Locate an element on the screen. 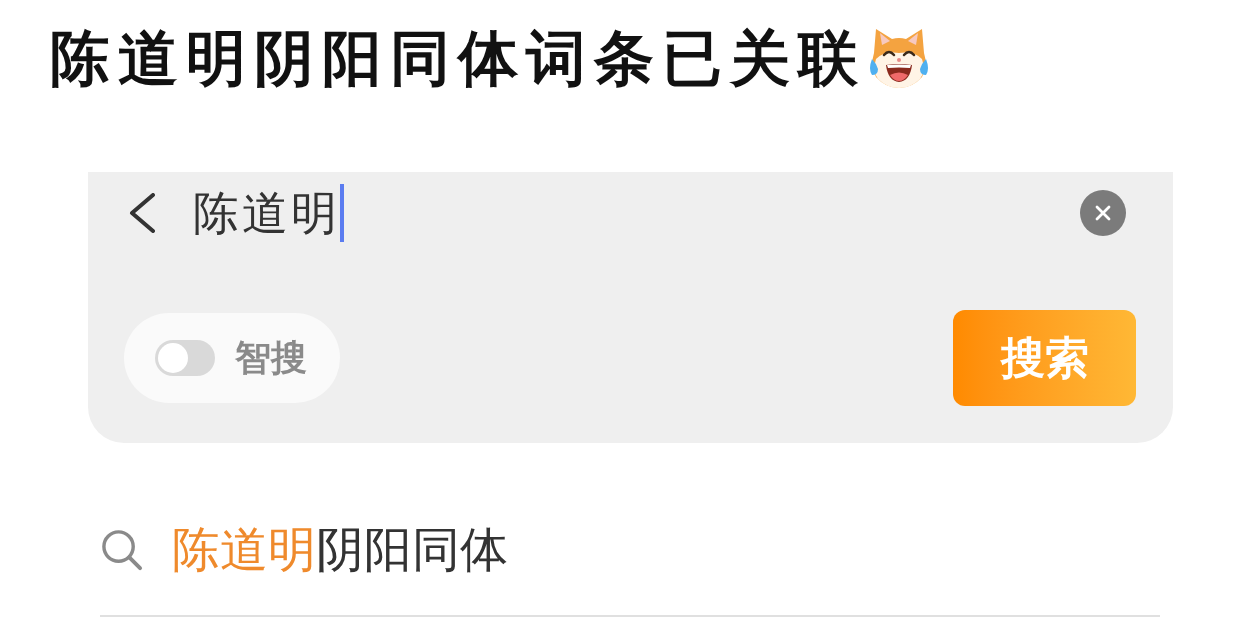 Image resolution: width=1259 pixels, height=642 pixels. close-icon is located at coordinates (1103, 213).